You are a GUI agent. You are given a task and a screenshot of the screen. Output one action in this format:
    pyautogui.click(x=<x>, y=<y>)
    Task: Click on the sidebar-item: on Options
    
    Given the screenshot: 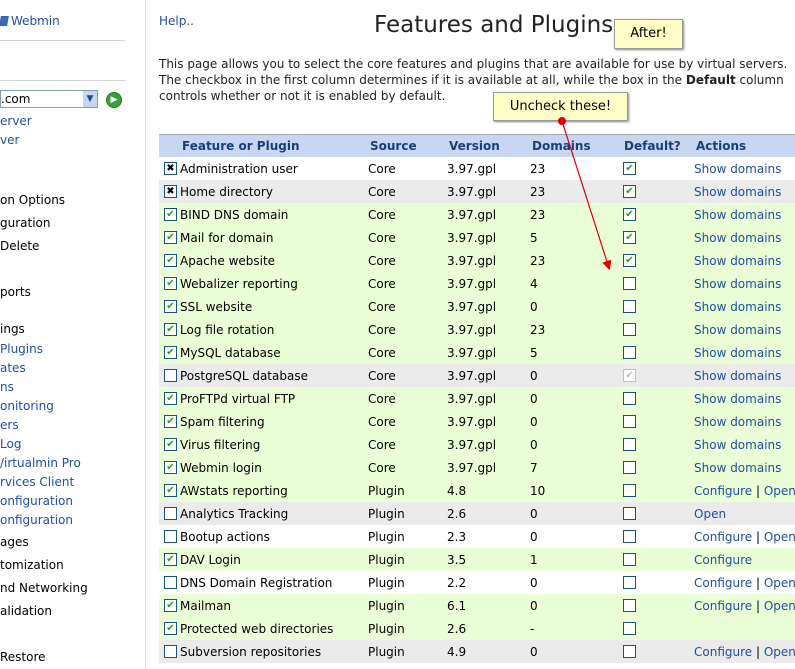 What is the action you would take?
    pyautogui.click(x=32, y=200)
    